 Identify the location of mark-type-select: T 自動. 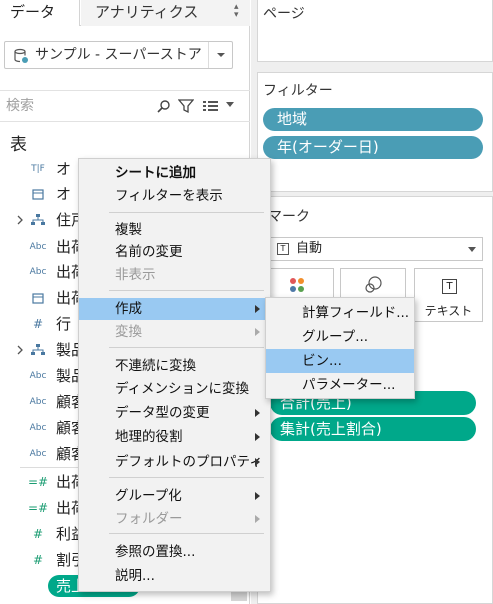
(375, 249).